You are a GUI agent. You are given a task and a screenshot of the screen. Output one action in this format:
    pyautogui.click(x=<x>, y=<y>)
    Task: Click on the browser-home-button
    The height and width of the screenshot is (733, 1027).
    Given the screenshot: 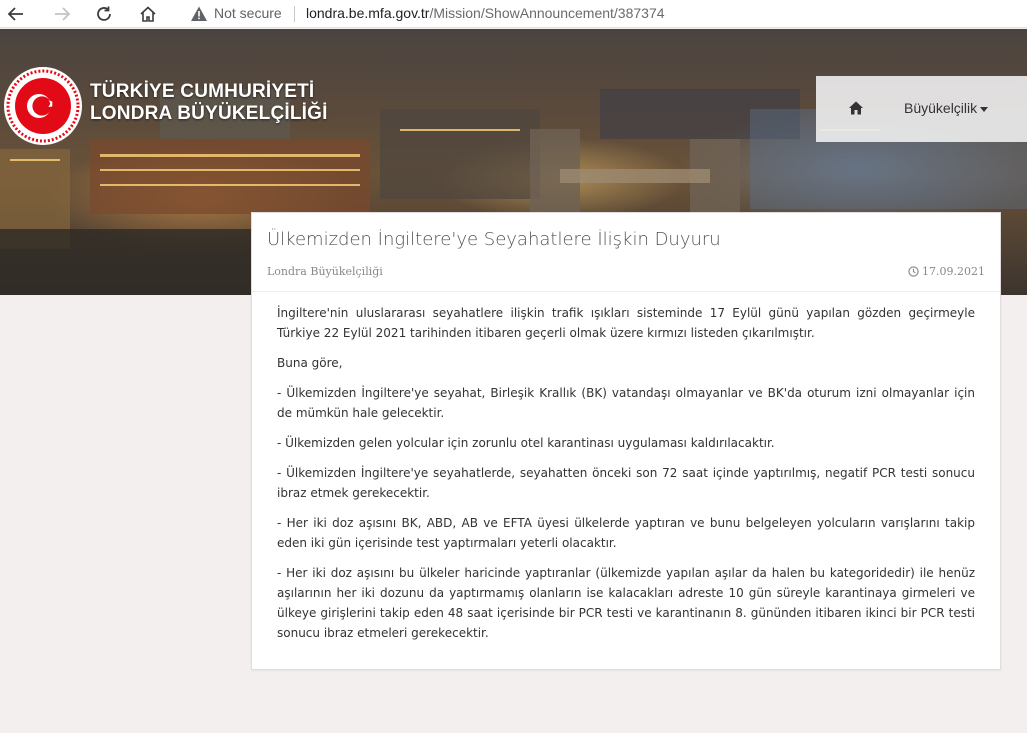 What is the action you would take?
    pyautogui.click(x=148, y=14)
    